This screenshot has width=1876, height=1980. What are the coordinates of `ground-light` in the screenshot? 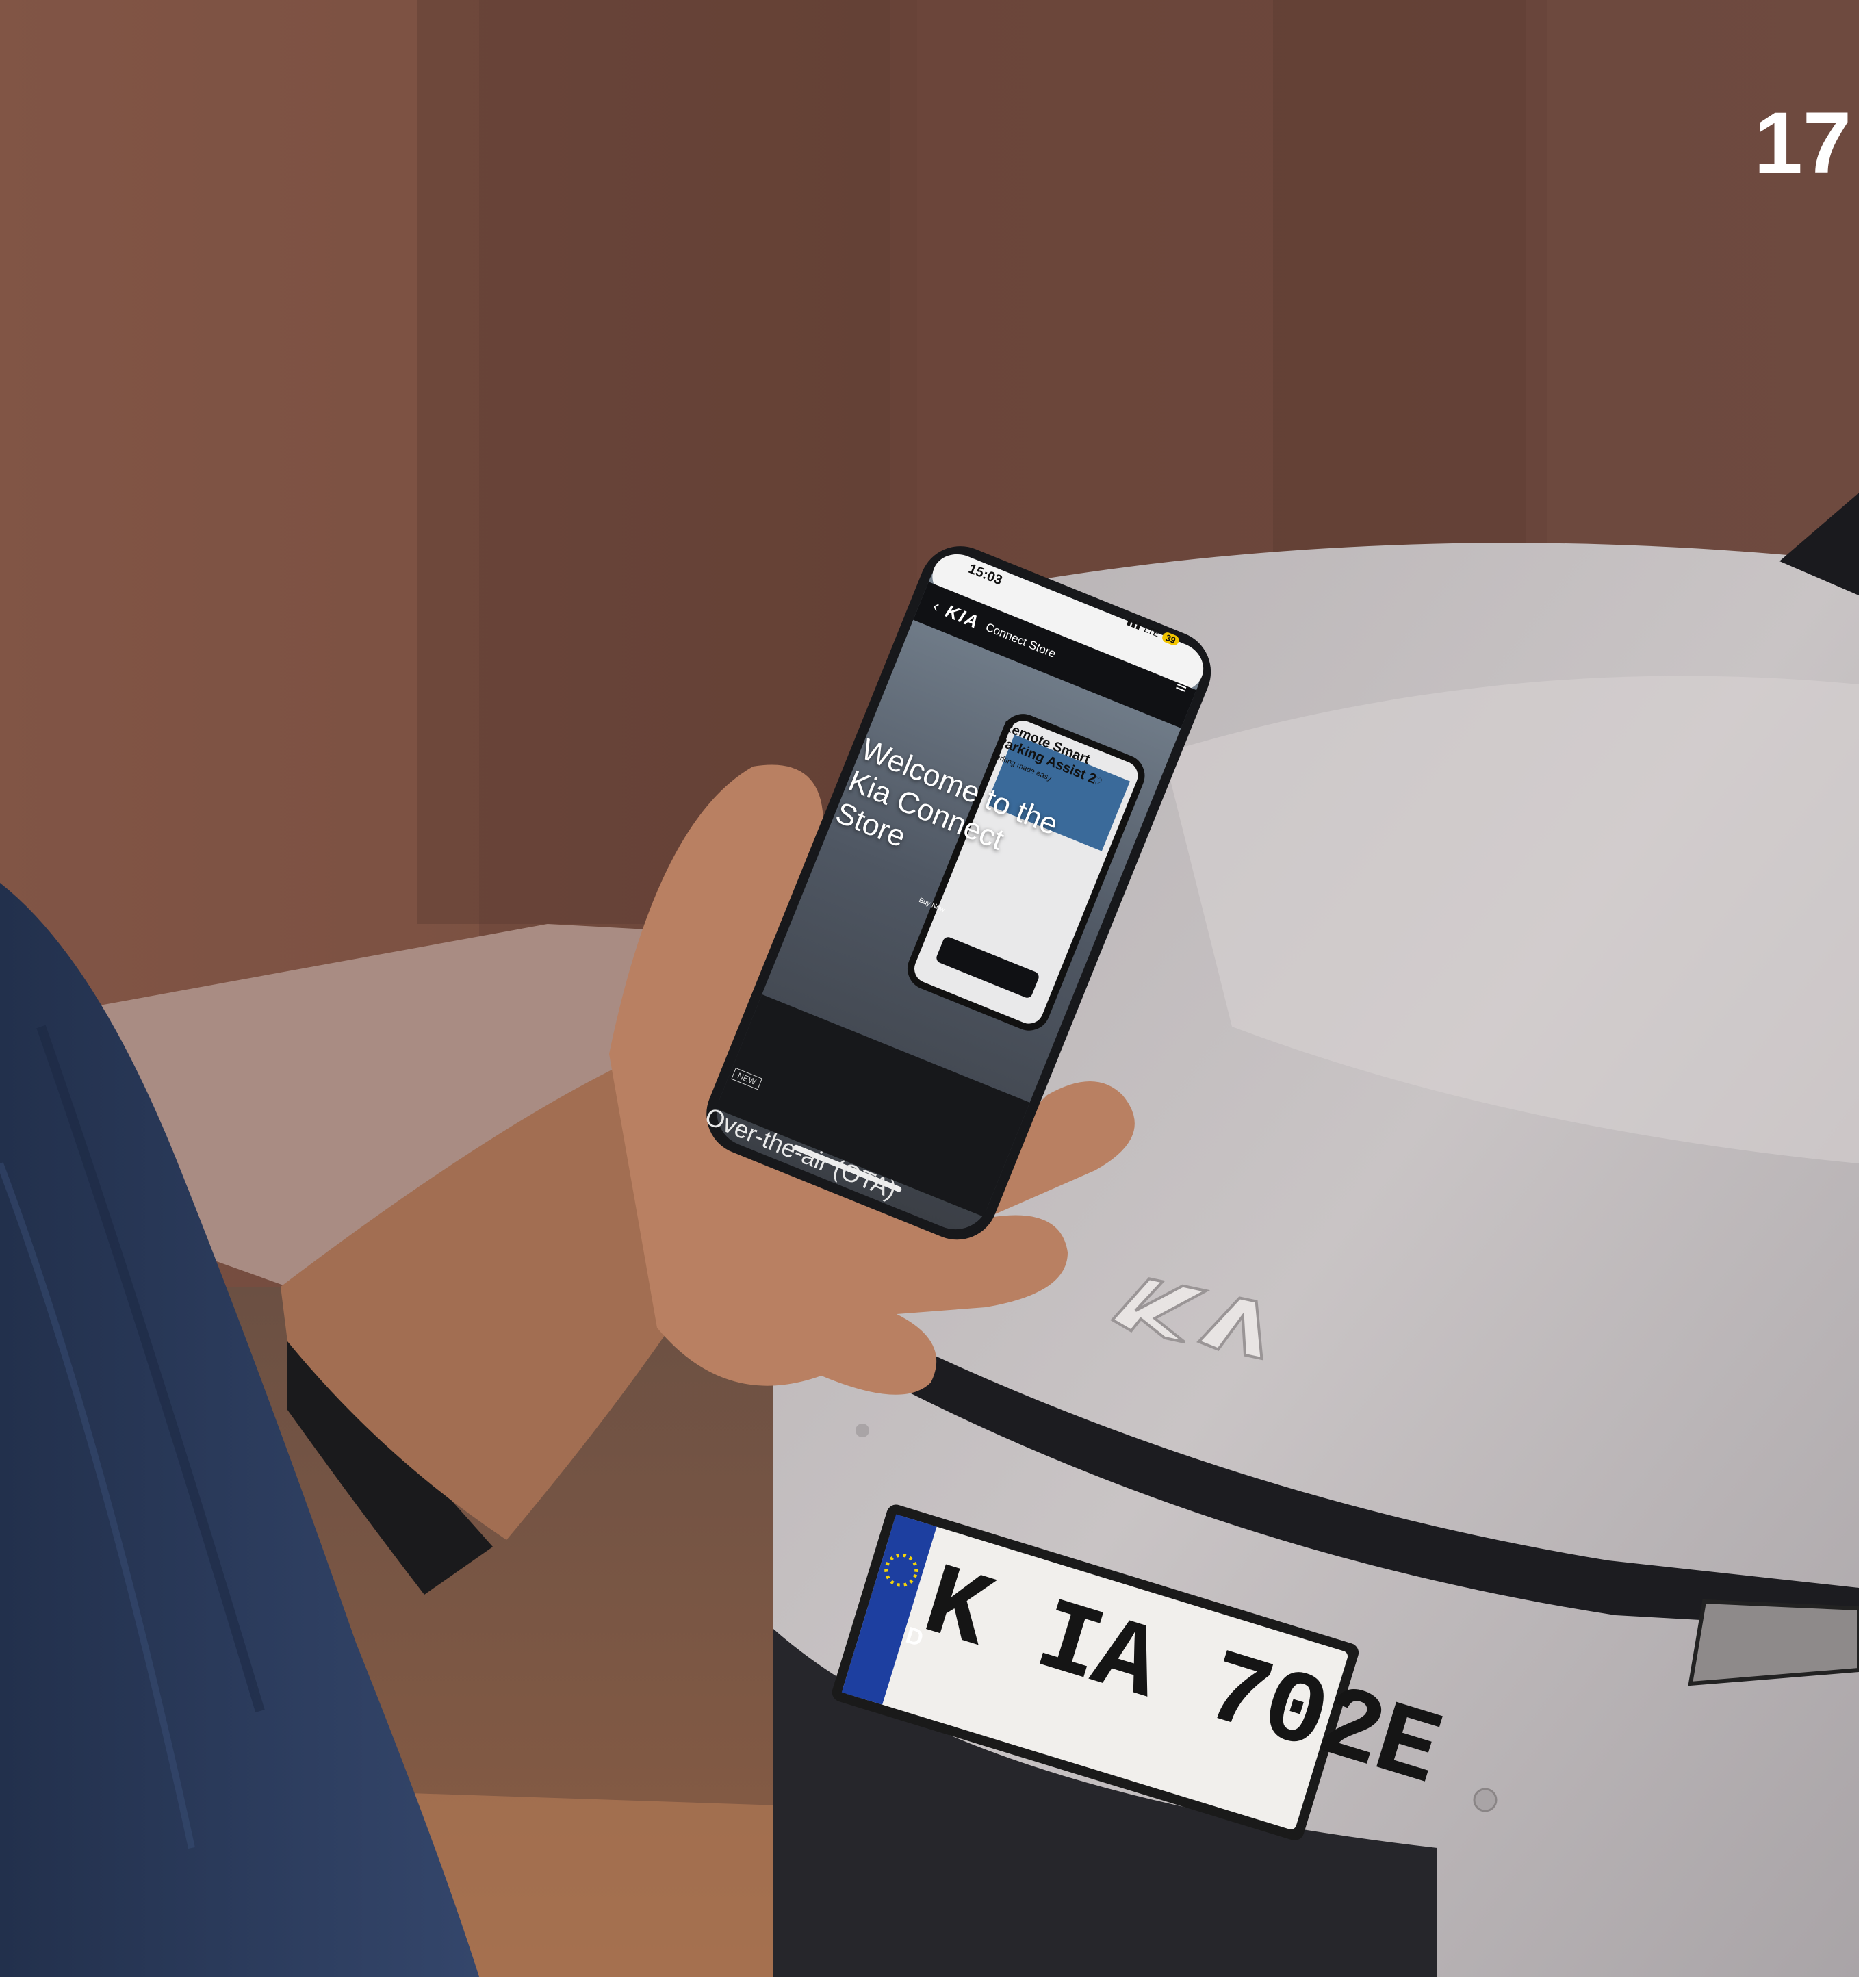 It's located at (616, 1885).